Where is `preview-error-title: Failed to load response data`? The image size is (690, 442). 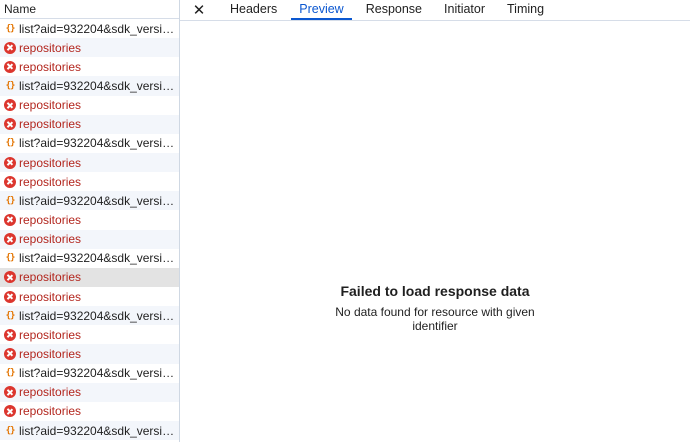 preview-error-title: Failed to load response data is located at coordinates (435, 291).